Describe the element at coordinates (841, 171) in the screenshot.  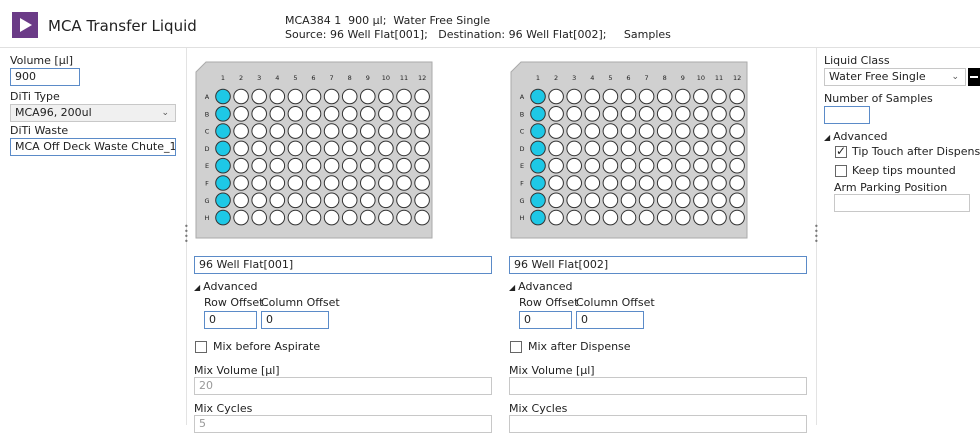
I see `keep-tips-checkbox` at that location.